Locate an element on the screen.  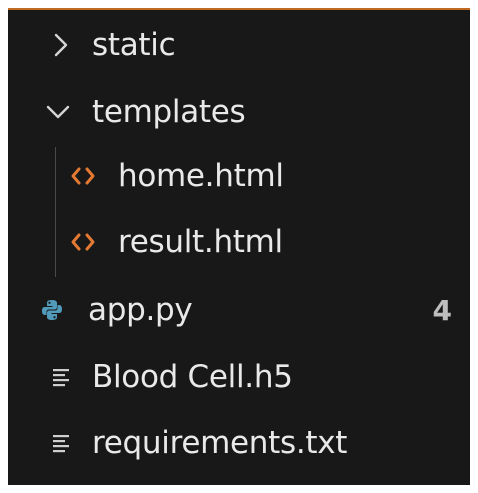
folder-templates-label: templates is located at coordinates (169, 112).